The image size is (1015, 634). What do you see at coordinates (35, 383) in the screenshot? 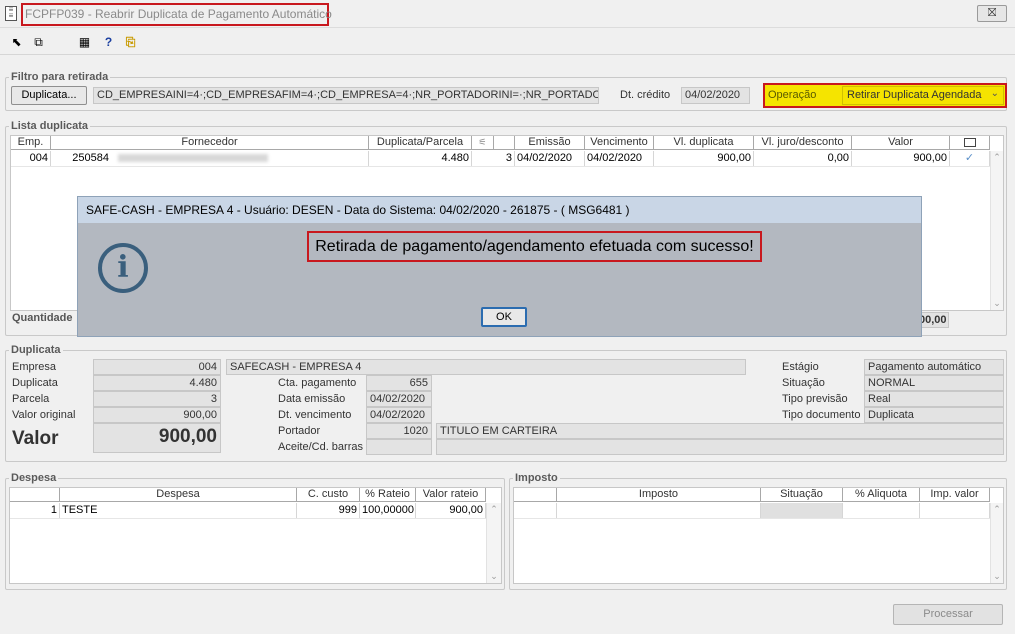
I see `duplicata-num-label: Duplicata` at bounding box center [35, 383].